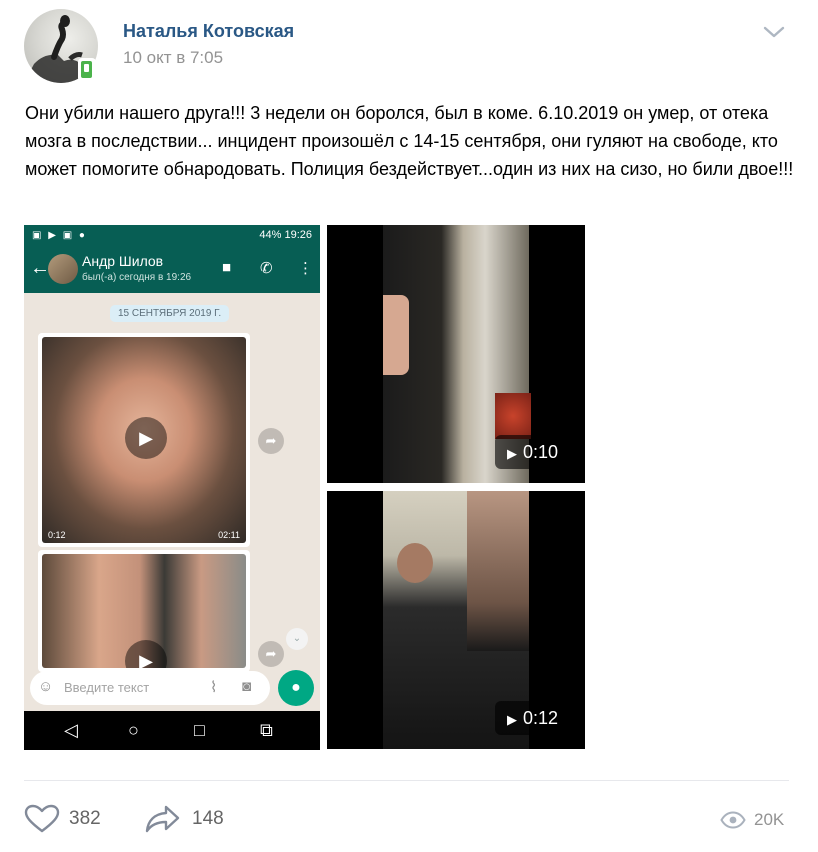 This screenshot has height=852, width=818. I want to click on share-button: 148, so click(184, 819).